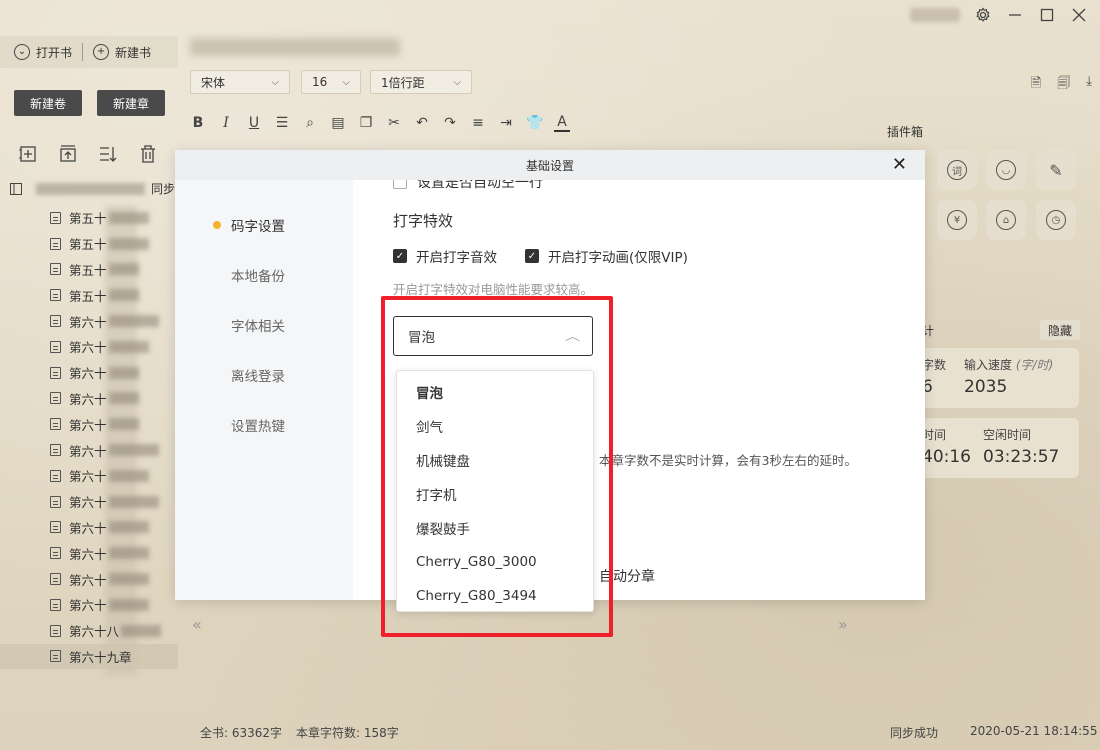 Image resolution: width=1100 pixels, height=750 pixels. I want to click on file-actions: 🗎 🗐 ⤓, so click(1061, 85).